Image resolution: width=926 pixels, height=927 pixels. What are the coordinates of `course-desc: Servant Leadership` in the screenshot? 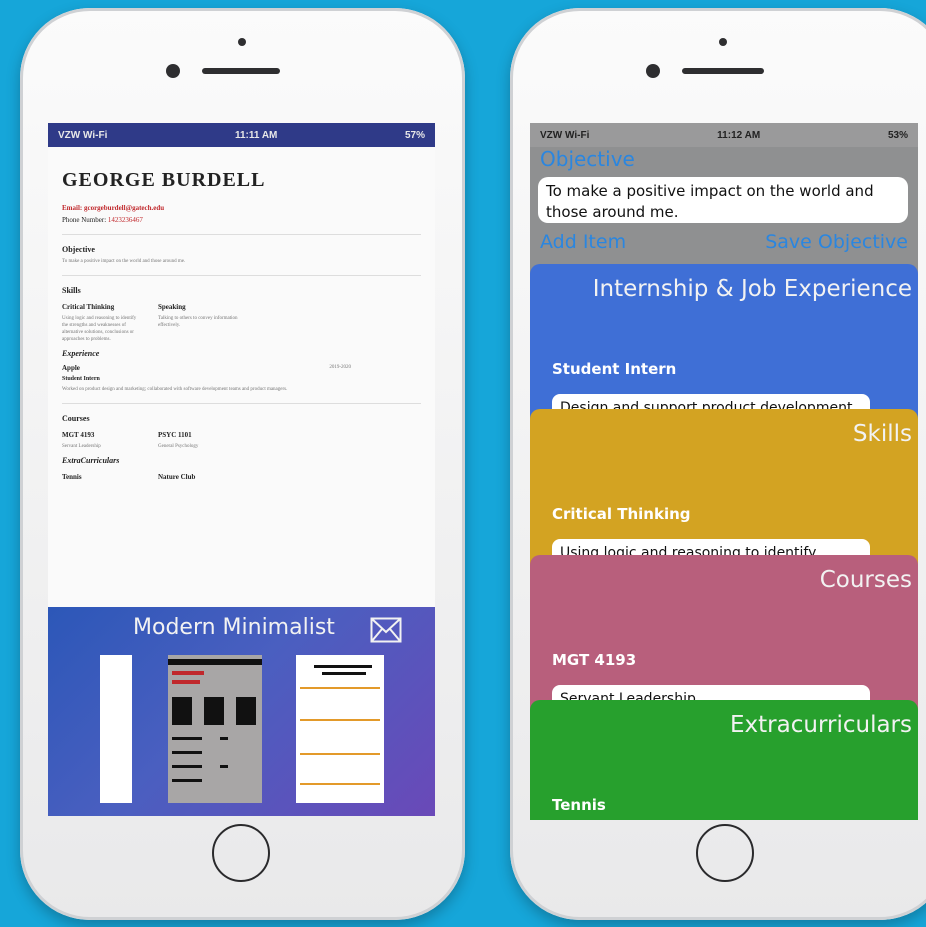 It's located at (81, 446).